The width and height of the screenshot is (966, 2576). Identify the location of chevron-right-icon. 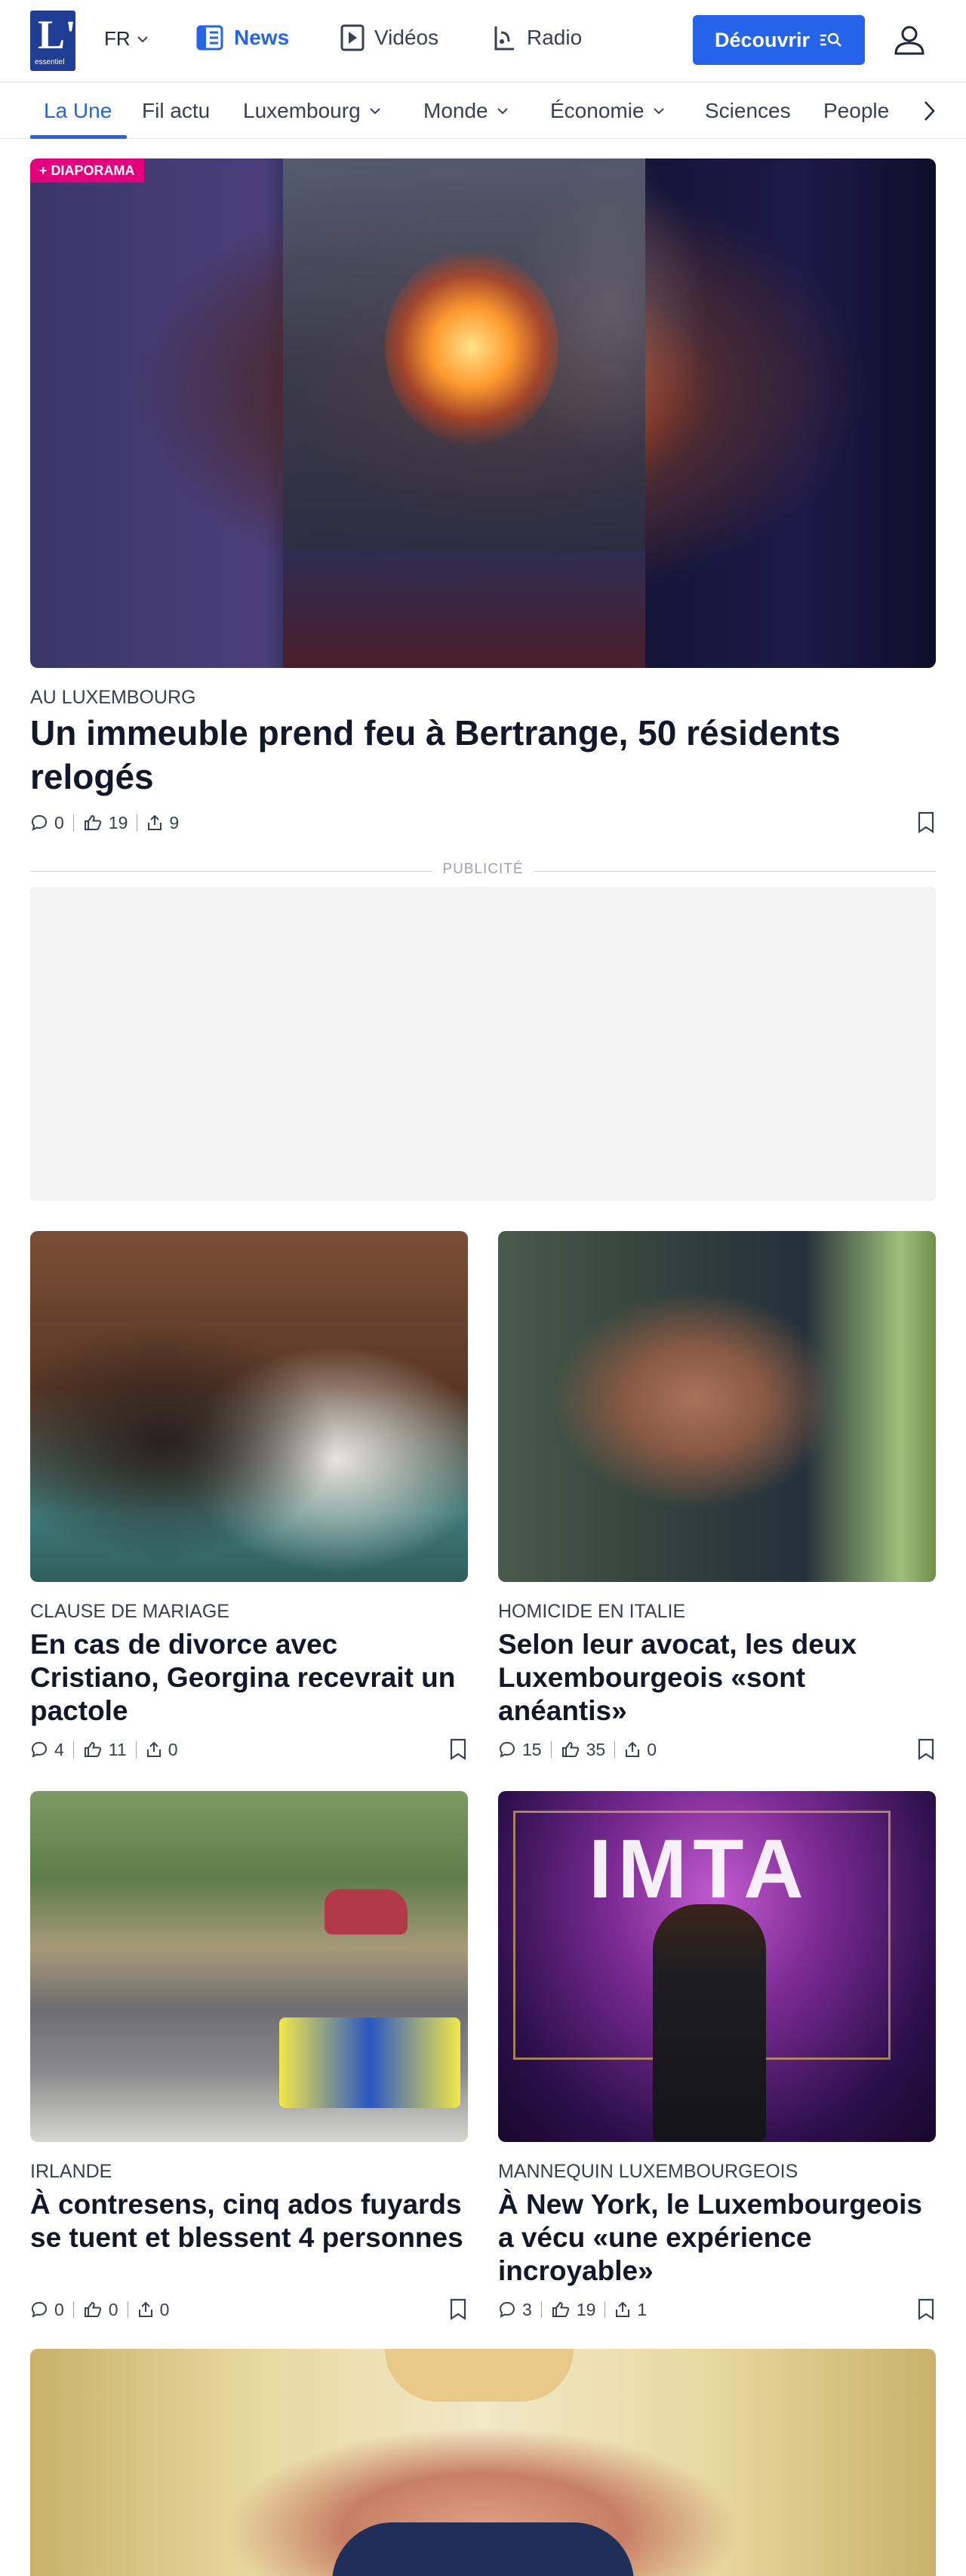
(929, 111).